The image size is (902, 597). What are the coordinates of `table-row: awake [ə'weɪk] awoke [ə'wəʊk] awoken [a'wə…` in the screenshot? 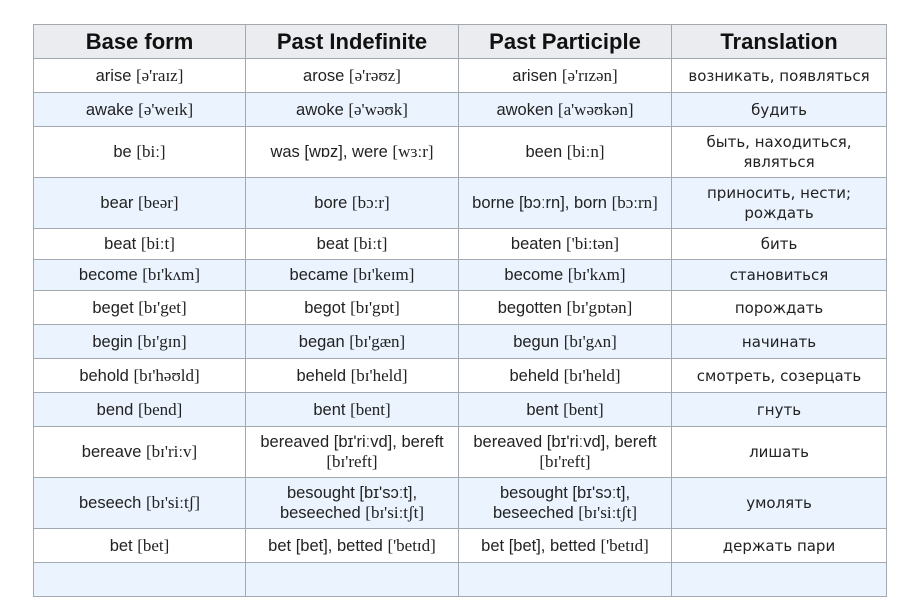 It's located at (460, 109).